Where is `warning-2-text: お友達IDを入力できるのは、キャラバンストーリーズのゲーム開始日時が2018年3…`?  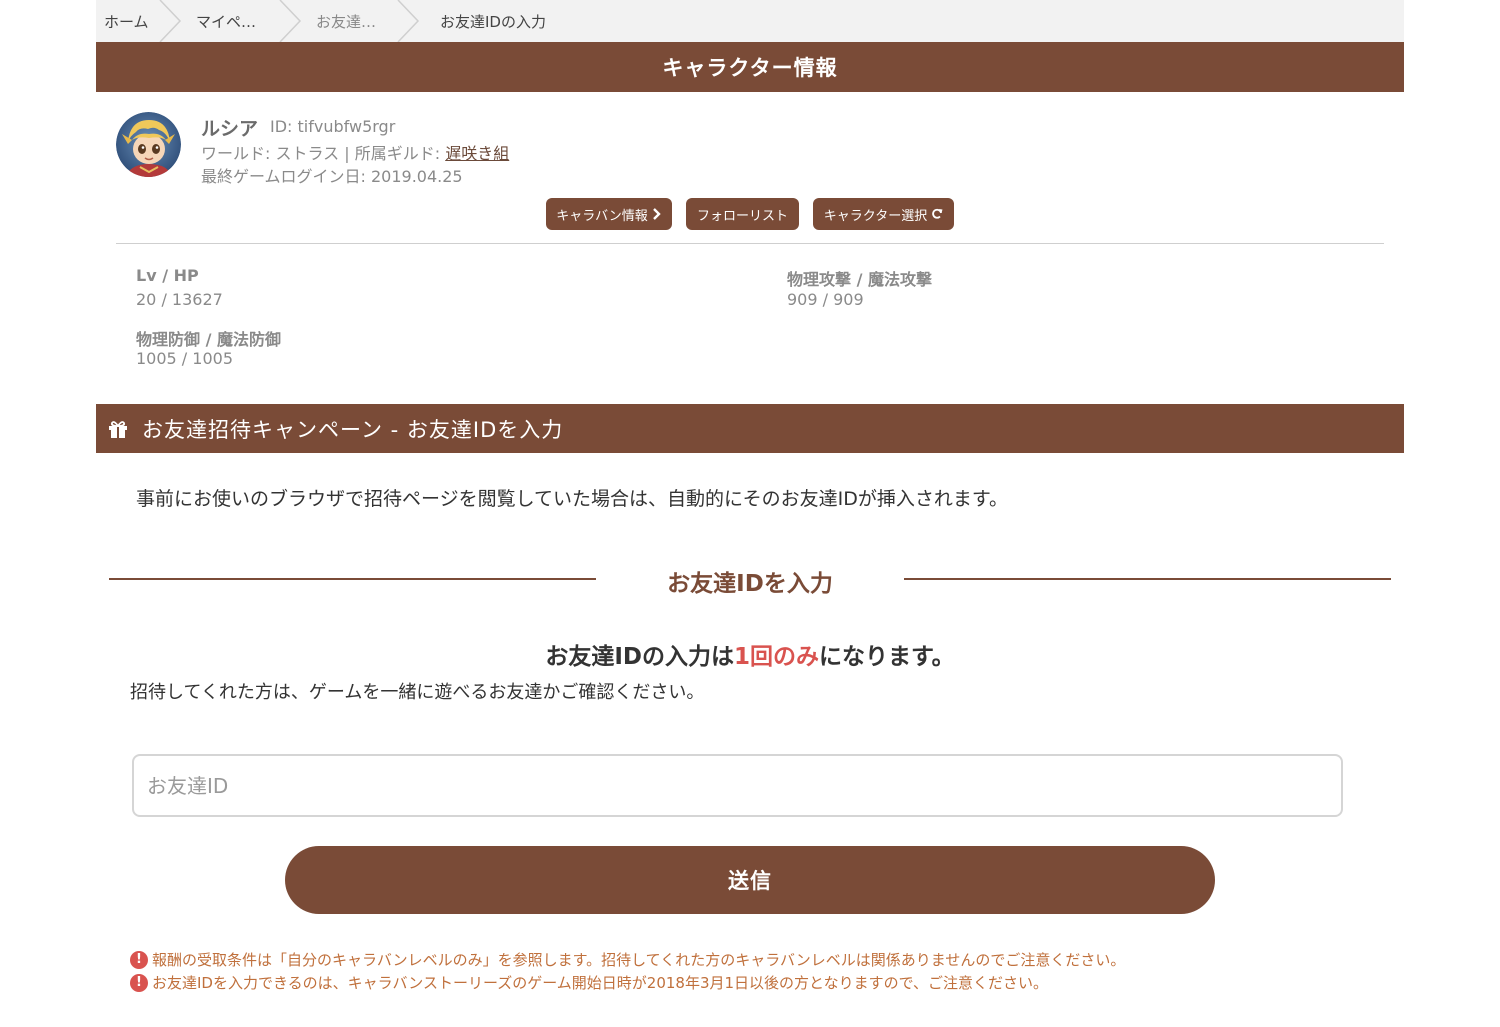 warning-2-text: お友達IDを入力できるのは、キャラバンストーリーズのゲーム開始日時が2018年3… is located at coordinates (600, 983).